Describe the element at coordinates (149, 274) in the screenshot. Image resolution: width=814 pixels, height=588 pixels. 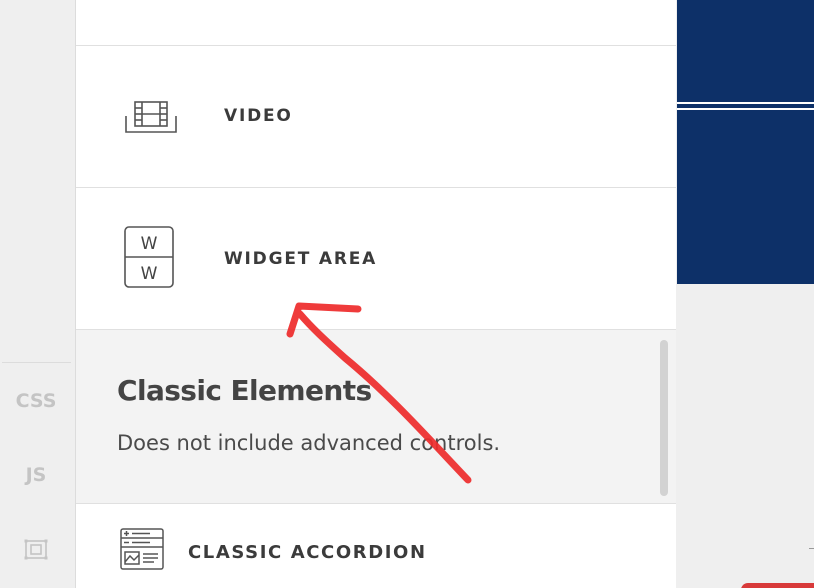
I see `widget-icon-letter-bottom: W` at that location.